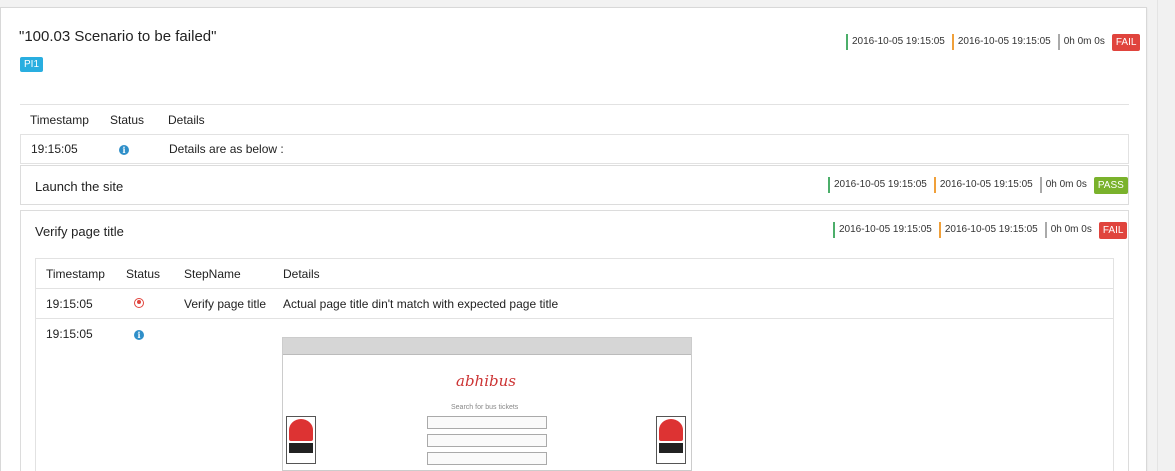 Image resolution: width=1175 pixels, height=471 pixels. I want to click on screenshot-image: abhibus Search for bus tickets, so click(487, 404).